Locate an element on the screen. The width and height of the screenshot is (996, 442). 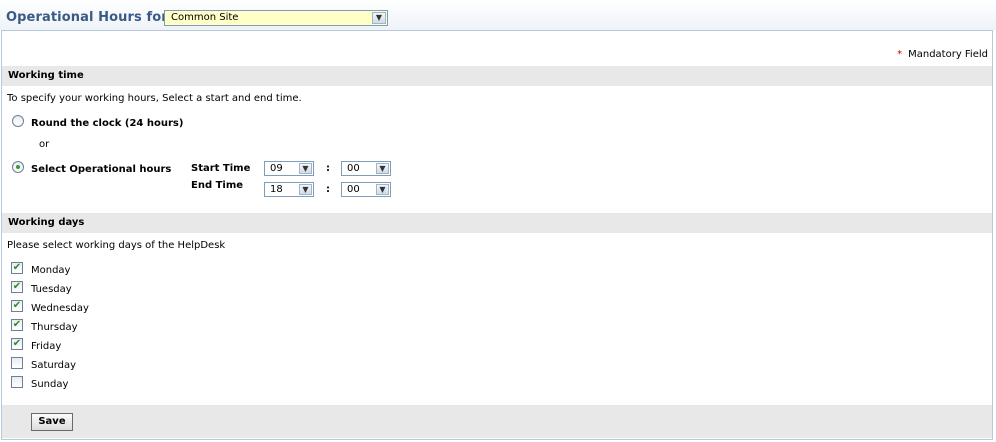
day-label-thursday: Thursday is located at coordinates (54, 327).